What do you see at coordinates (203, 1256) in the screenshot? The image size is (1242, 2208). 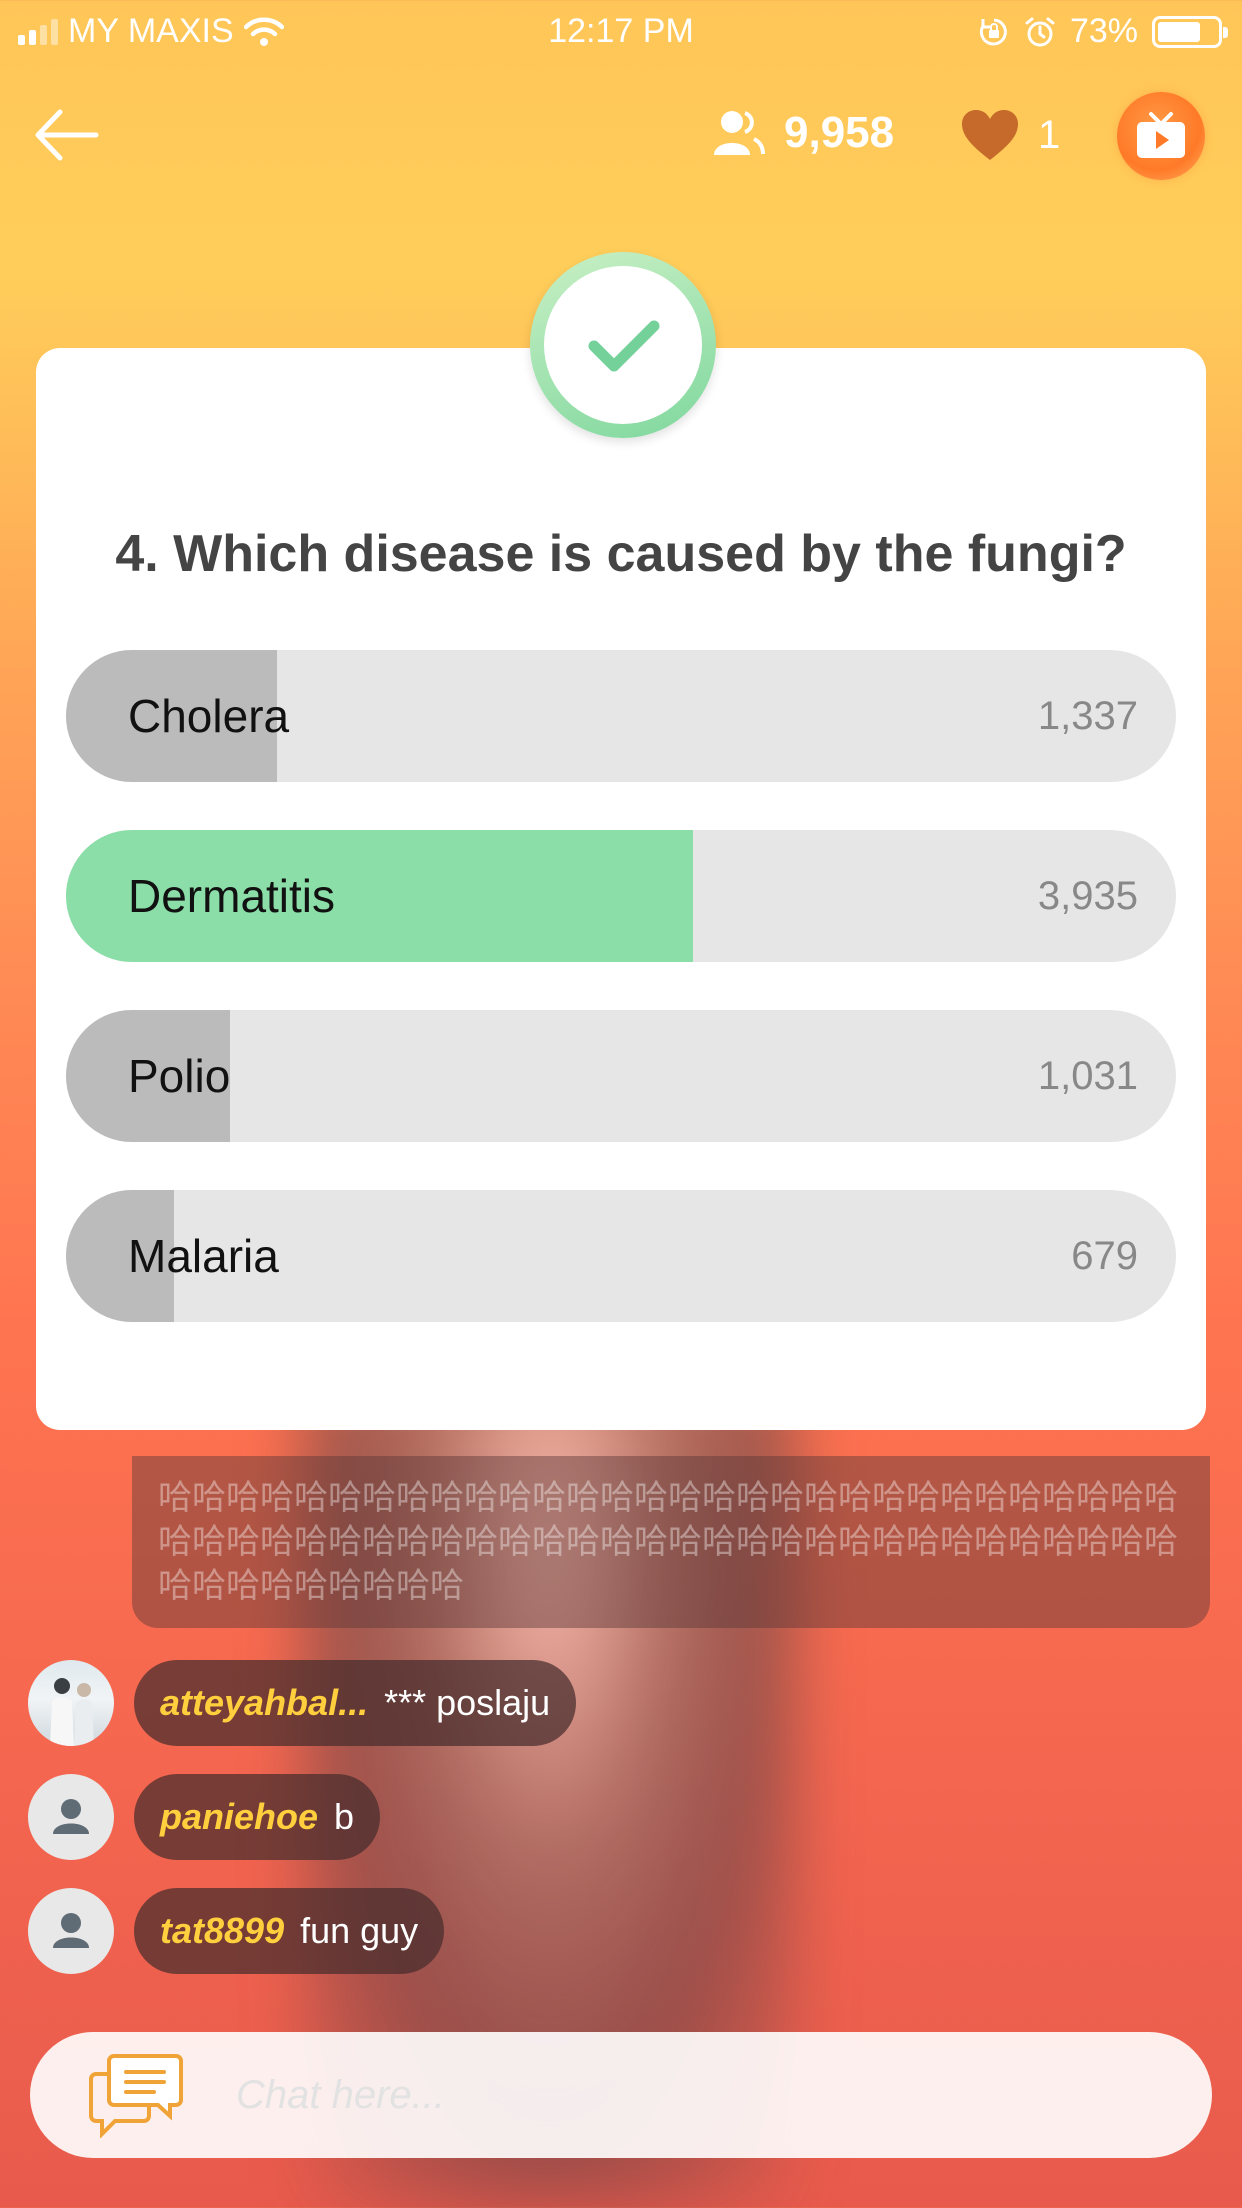 I see `answer-label: Malaria` at bounding box center [203, 1256].